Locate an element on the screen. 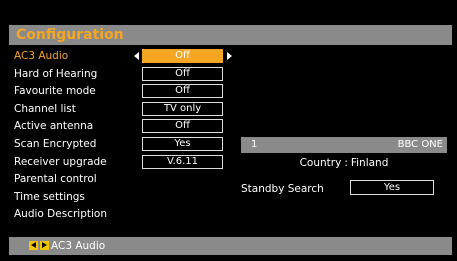 This screenshot has width=457, height=261. menu-item-receiver-upgrade: Receiver upgrade V.6.11 is located at coordinates (124, 163).